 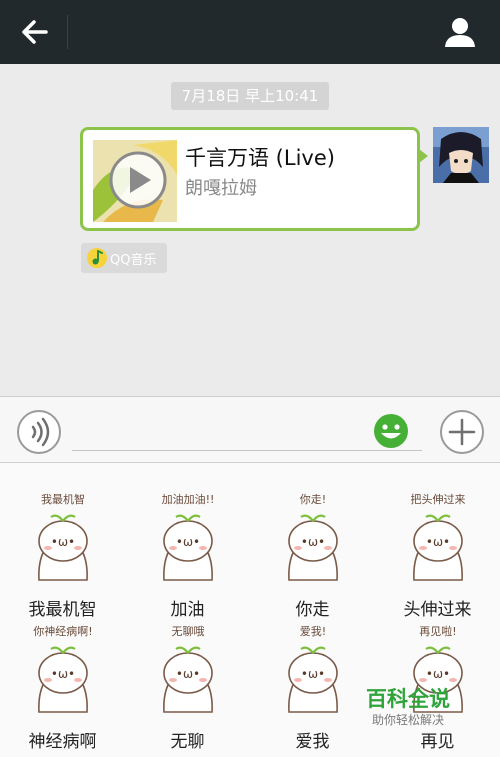 I want to click on sticker-item: 爱我! •ω• 爱我, so click(x=312, y=678).